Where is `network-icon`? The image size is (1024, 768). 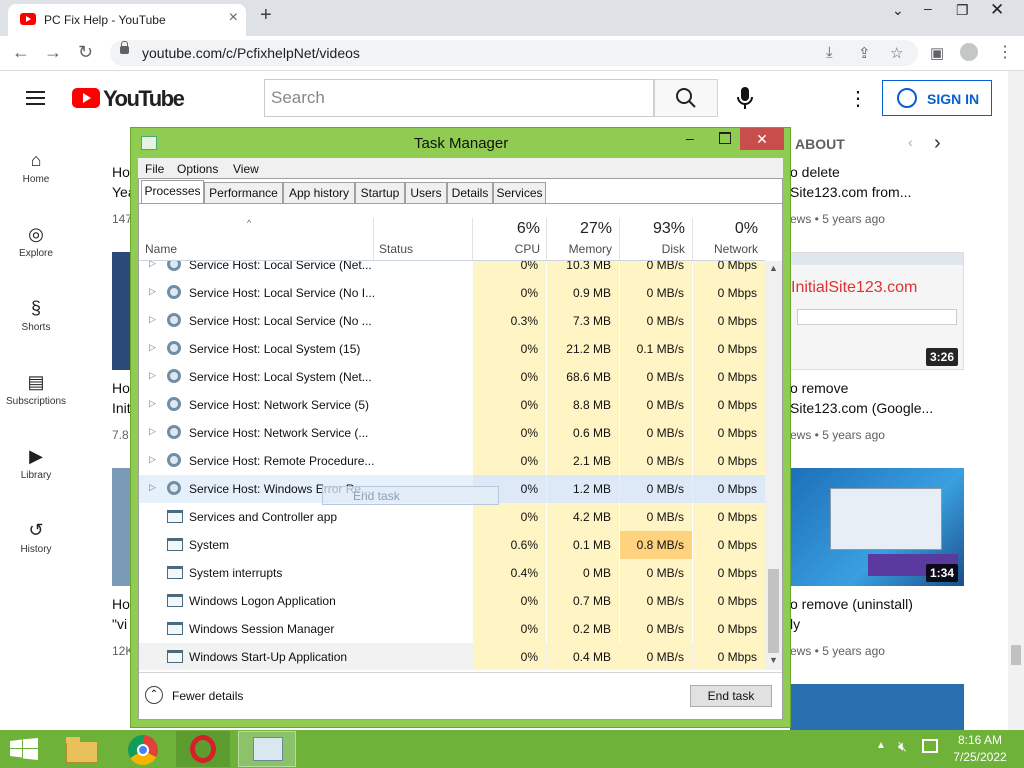 network-icon is located at coordinates (930, 746).